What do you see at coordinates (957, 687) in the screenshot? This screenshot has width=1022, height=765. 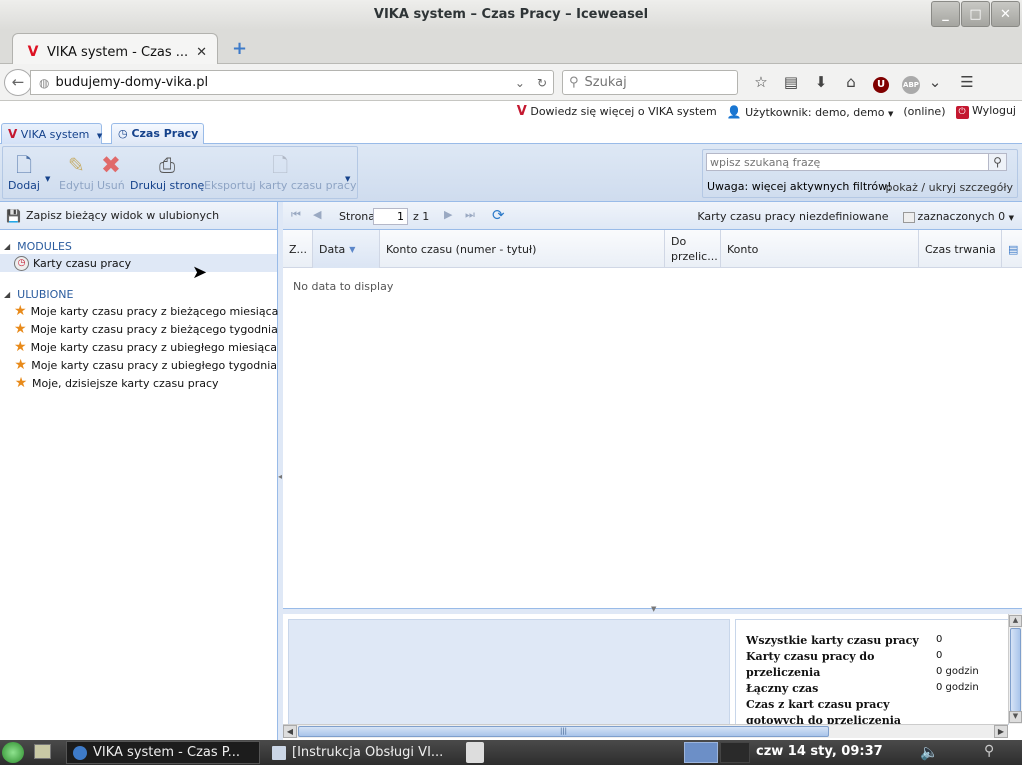 I see `stat-value-total: 0 godzin` at bounding box center [957, 687].